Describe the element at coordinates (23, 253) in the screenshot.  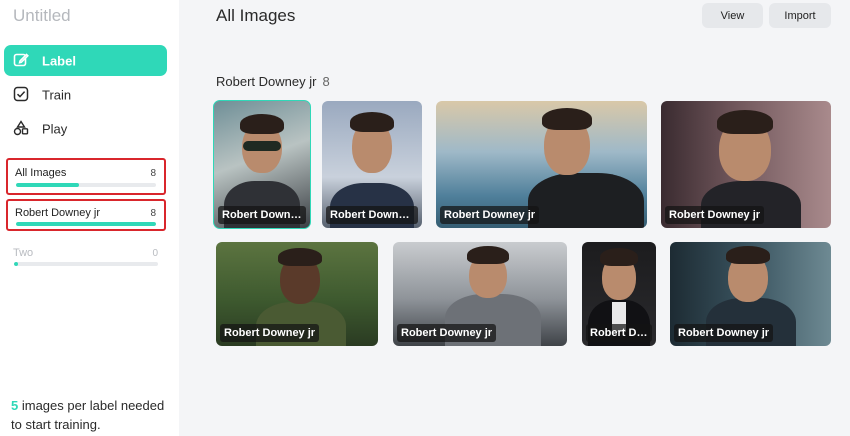
I see `label-name: Two` at that location.